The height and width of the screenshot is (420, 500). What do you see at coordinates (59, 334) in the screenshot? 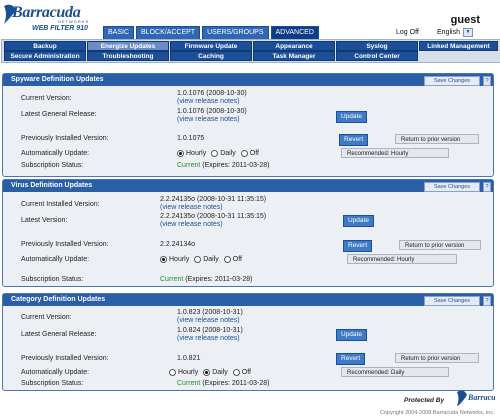
I see `category-latest-label: Latest General Release:` at bounding box center [59, 334].